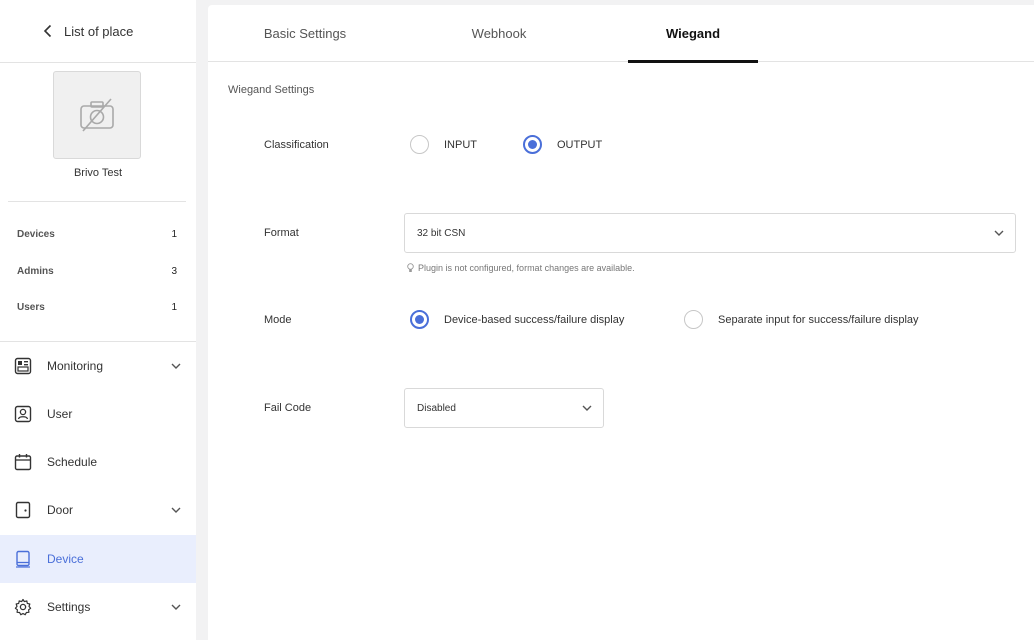  I want to click on sidebar-item-label: Device, so click(65, 559).